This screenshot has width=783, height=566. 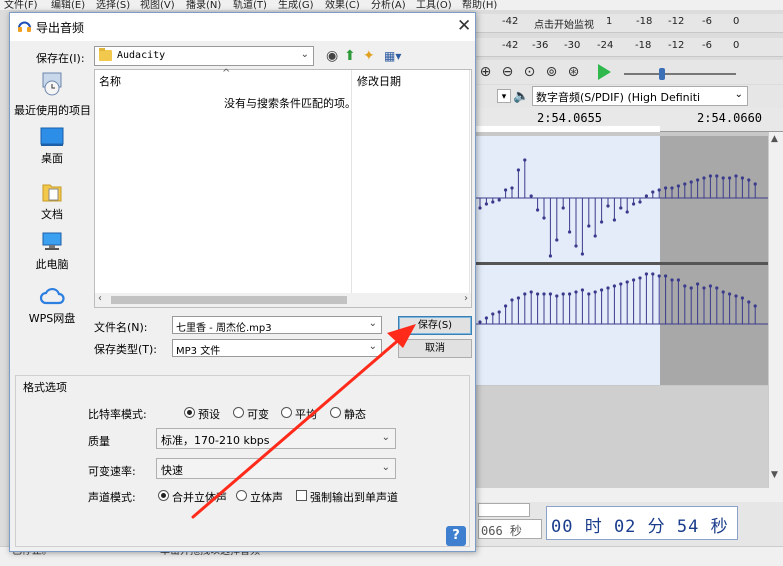 I want to click on menu-file: 文件(F), so click(x=21, y=5).